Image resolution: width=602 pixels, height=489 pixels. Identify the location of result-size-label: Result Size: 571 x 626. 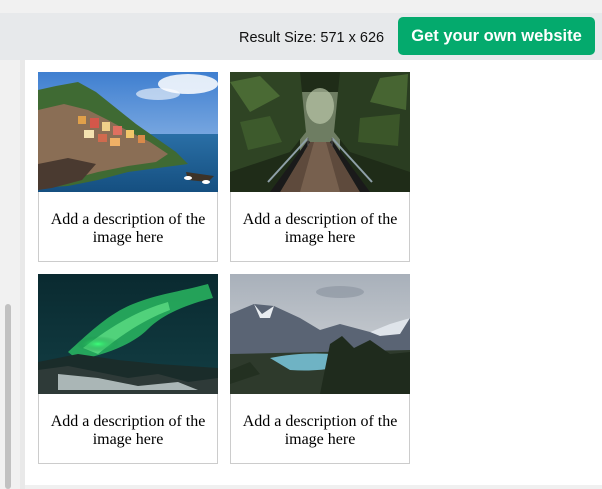
(312, 38).